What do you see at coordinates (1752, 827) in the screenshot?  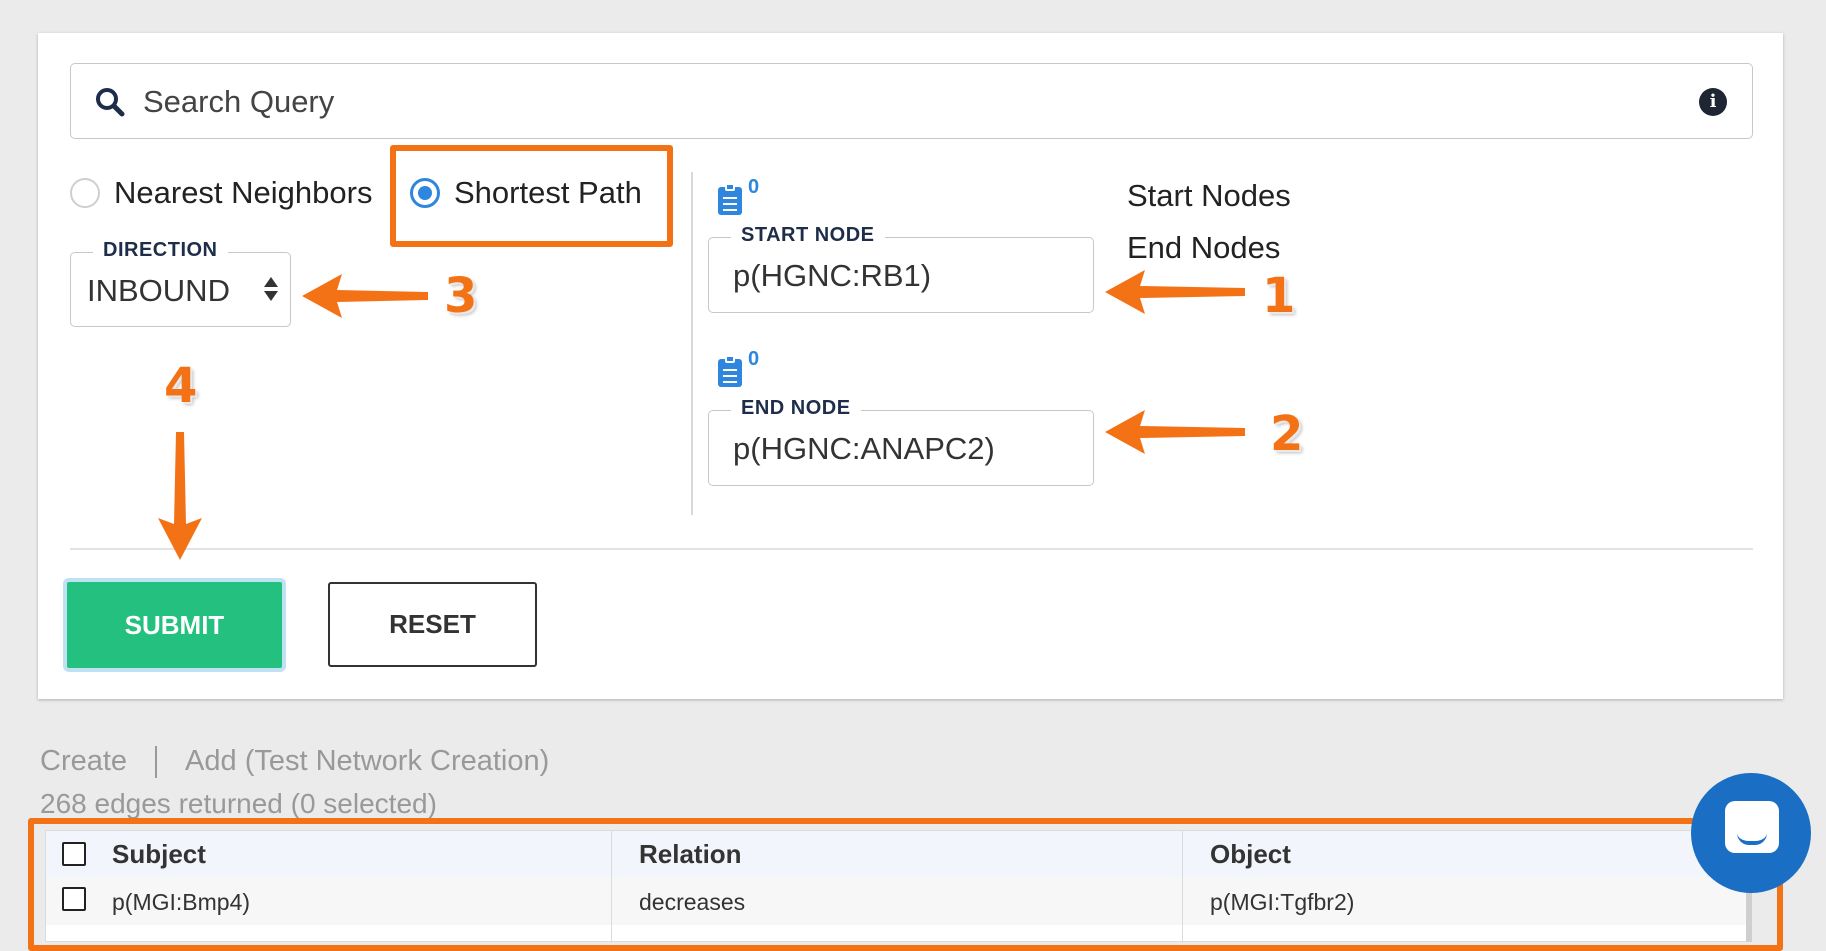 I see `chat-icon` at bounding box center [1752, 827].